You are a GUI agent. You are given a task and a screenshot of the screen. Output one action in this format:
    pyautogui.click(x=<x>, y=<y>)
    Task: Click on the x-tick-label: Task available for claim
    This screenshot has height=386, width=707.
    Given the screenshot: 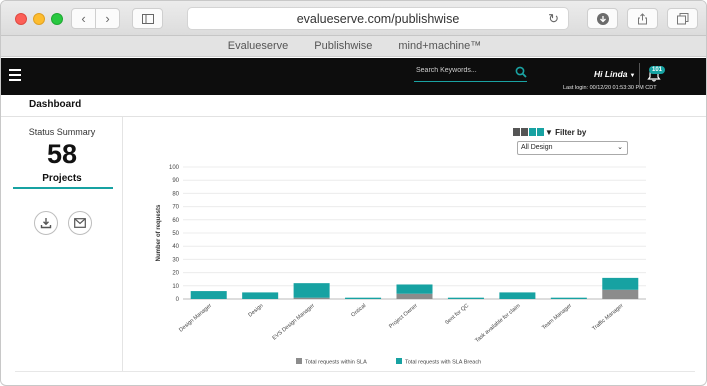 What is the action you would take?
    pyautogui.click(x=498, y=323)
    